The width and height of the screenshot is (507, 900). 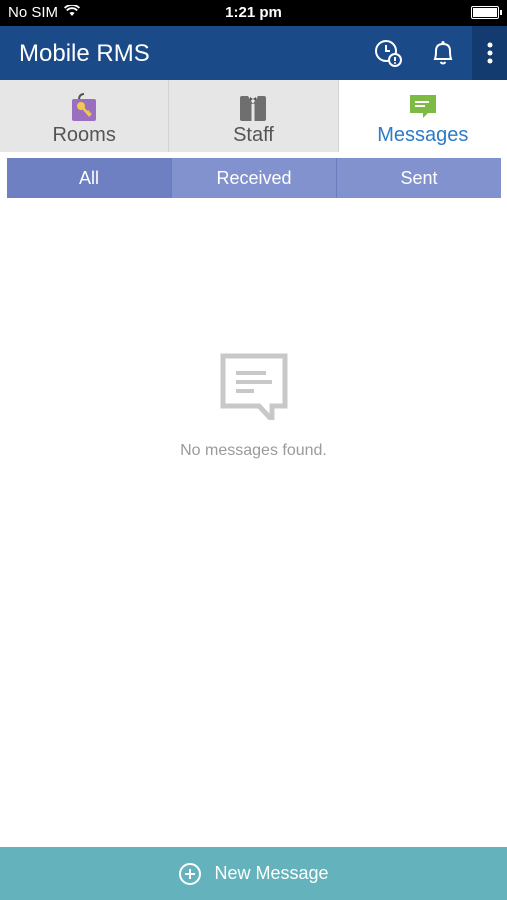 I want to click on status-time: 1:21 pm, so click(x=253, y=12).